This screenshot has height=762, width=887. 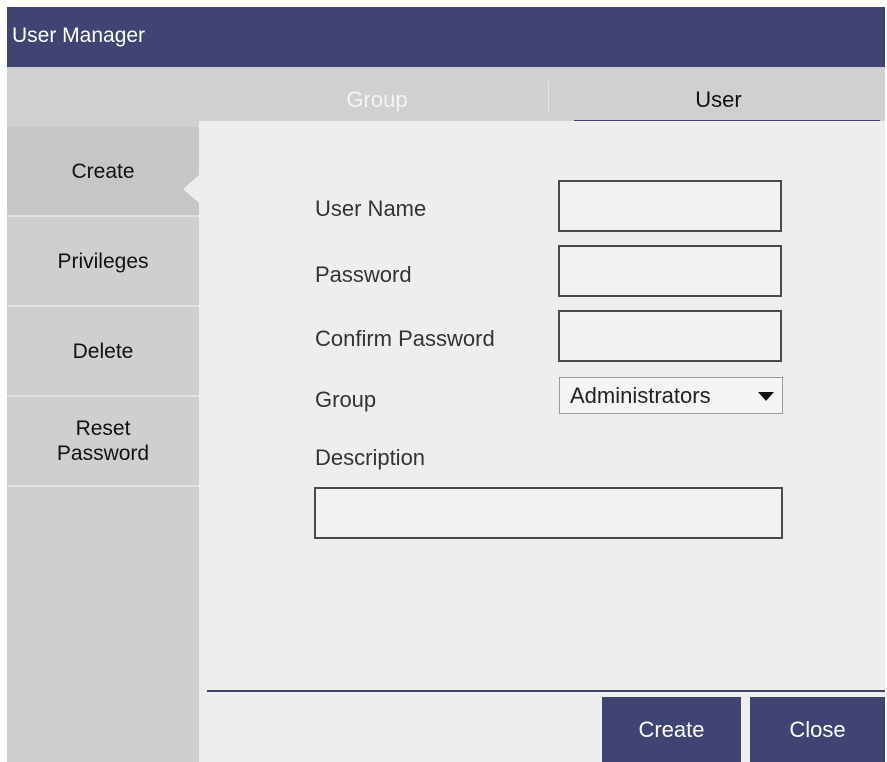 What do you see at coordinates (103, 428) in the screenshot?
I see `sidebar-item-label-line: Reset` at bounding box center [103, 428].